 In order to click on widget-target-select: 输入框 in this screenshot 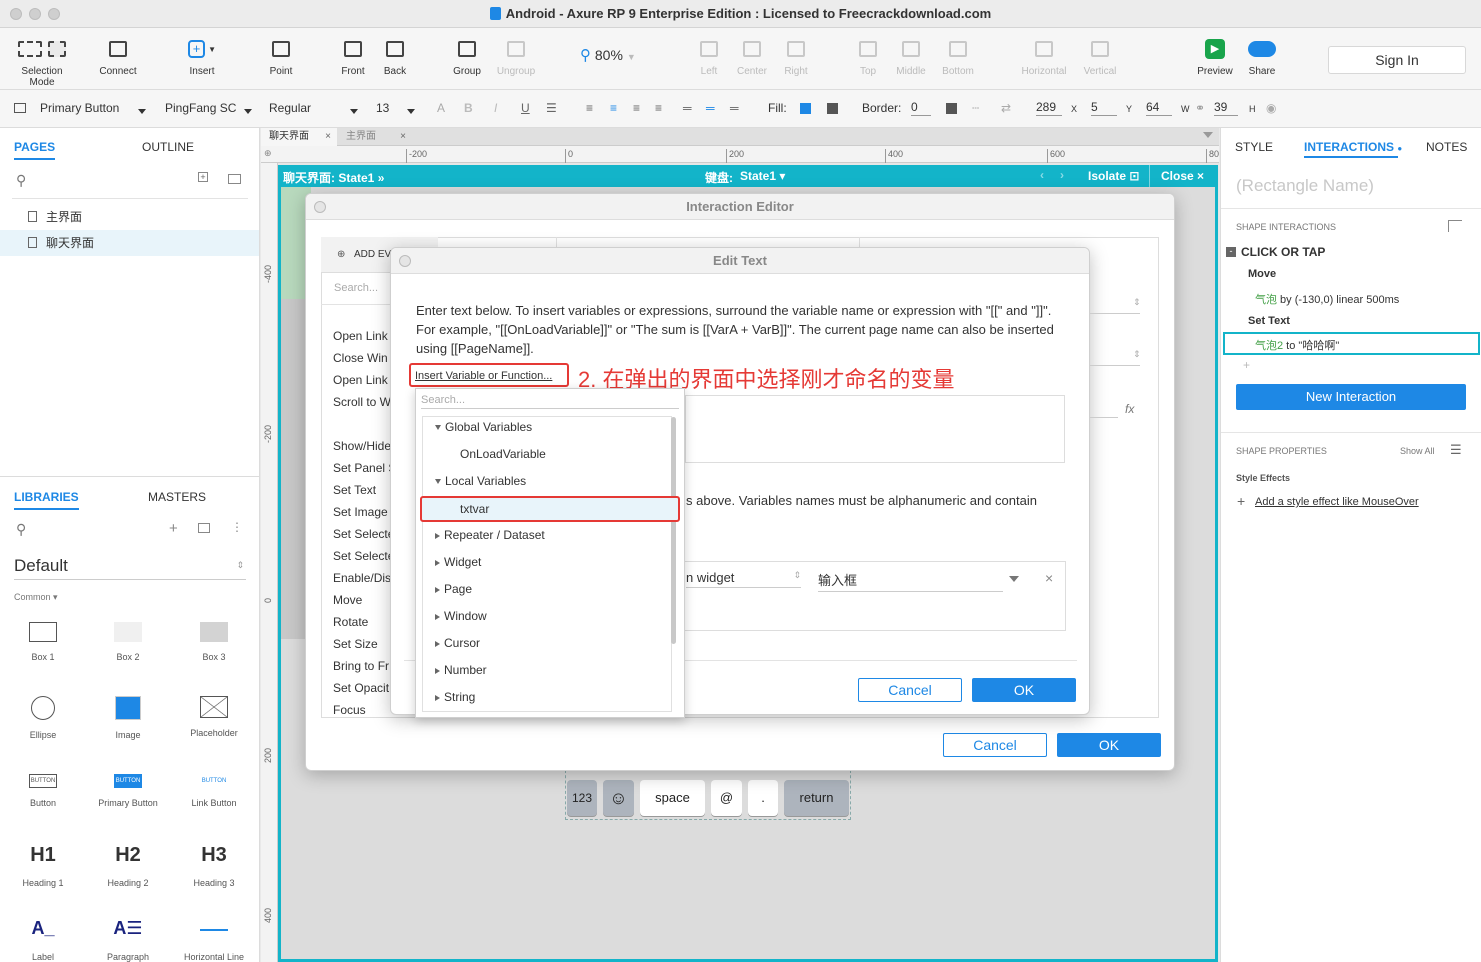, I will do `click(910, 581)`.